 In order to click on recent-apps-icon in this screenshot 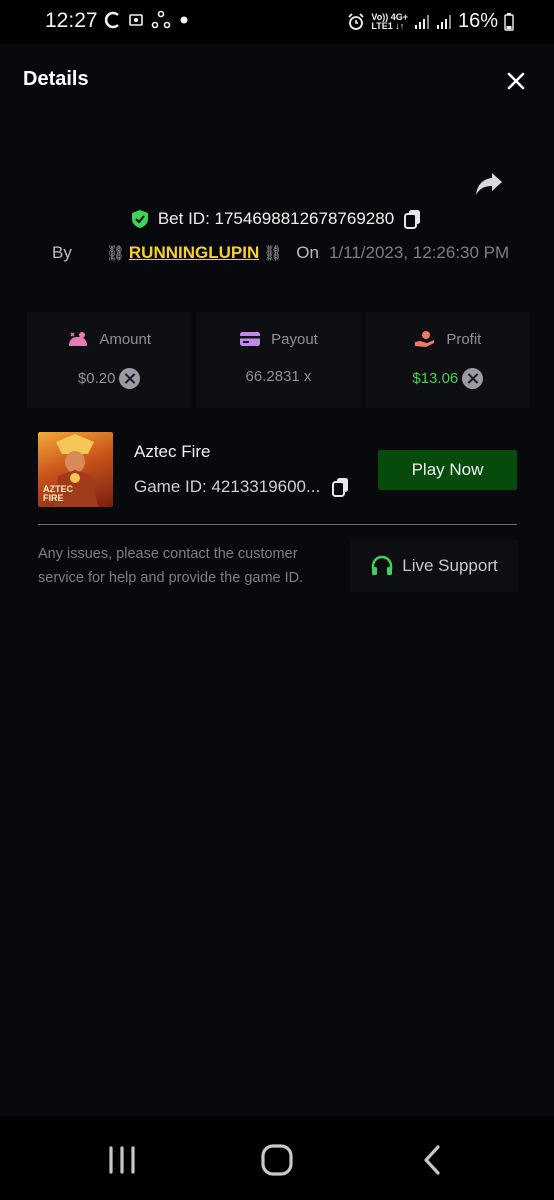, I will do `click(122, 1160)`.